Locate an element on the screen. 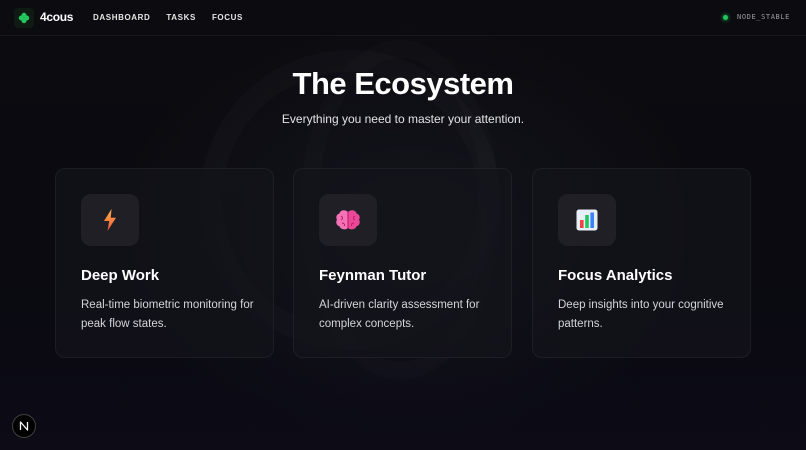 The height and width of the screenshot is (450, 806). clover-icon is located at coordinates (24, 18).